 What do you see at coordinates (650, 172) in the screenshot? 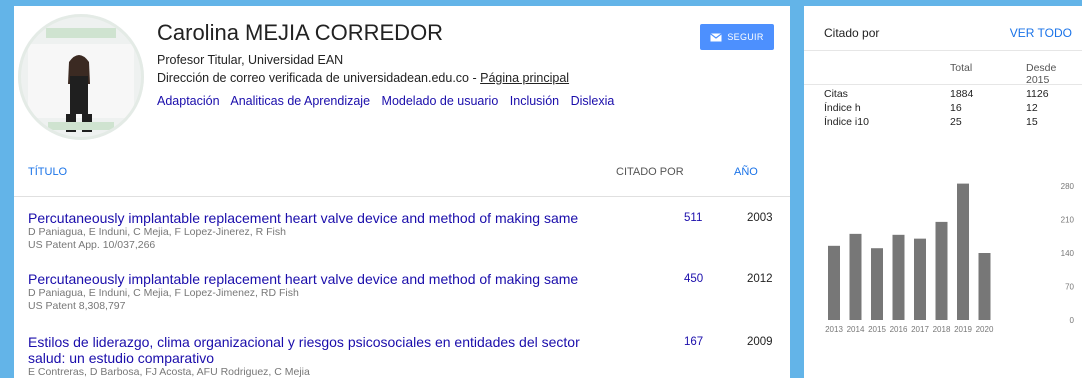
I see `column-cited-header: CITADO POR` at bounding box center [650, 172].